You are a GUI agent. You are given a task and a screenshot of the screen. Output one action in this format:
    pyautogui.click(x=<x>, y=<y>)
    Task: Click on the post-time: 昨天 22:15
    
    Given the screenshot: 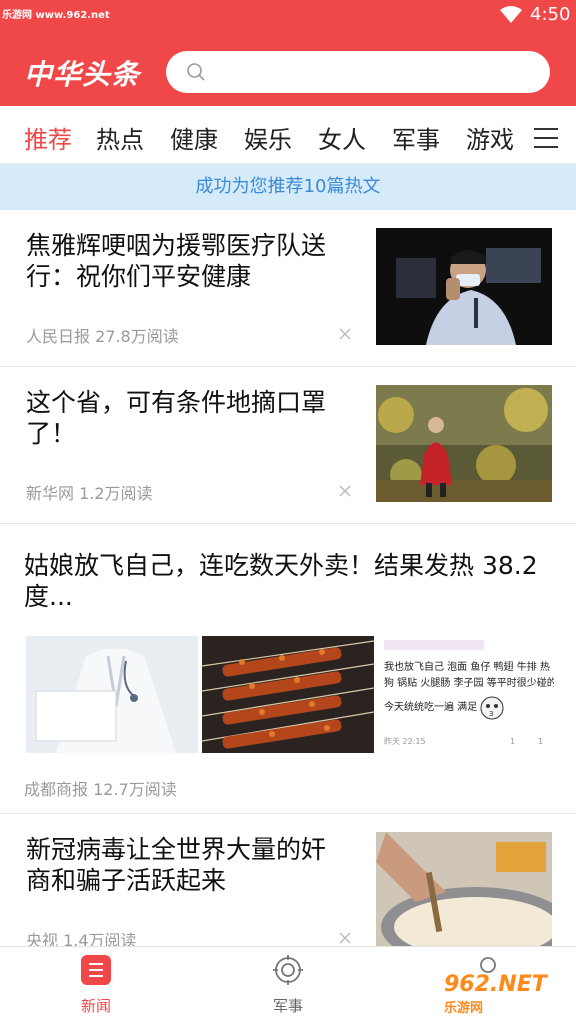 What is the action you would take?
    pyautogui.click(x=405, y=741)
    